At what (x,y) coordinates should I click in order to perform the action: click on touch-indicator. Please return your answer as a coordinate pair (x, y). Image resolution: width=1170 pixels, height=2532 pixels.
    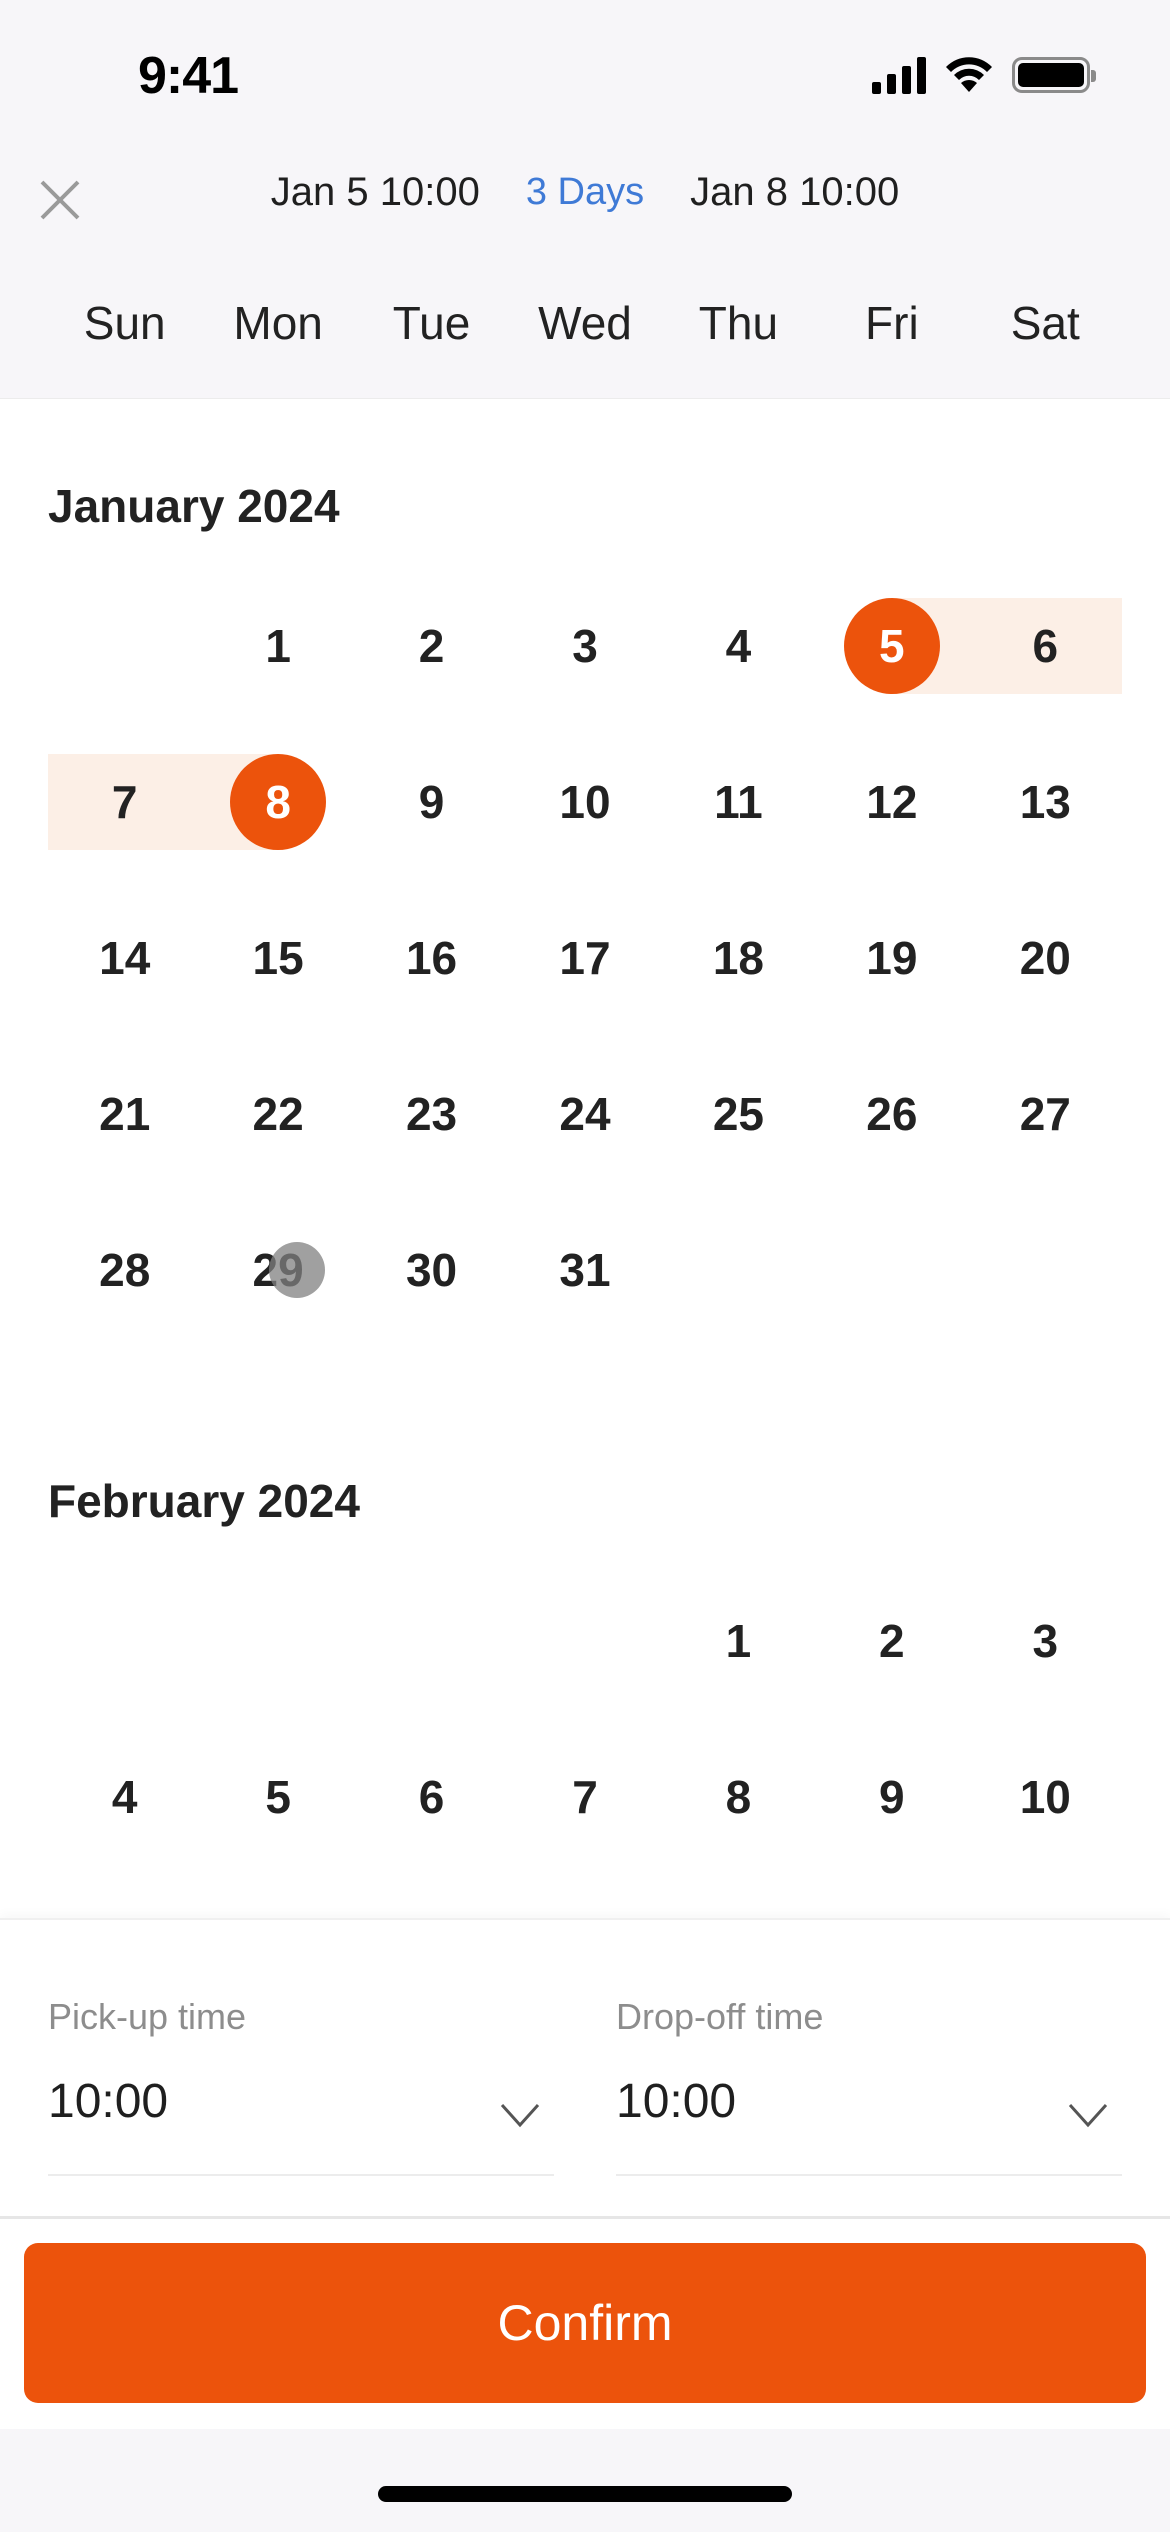
    Looking at the image, I should click on (297, 1270).